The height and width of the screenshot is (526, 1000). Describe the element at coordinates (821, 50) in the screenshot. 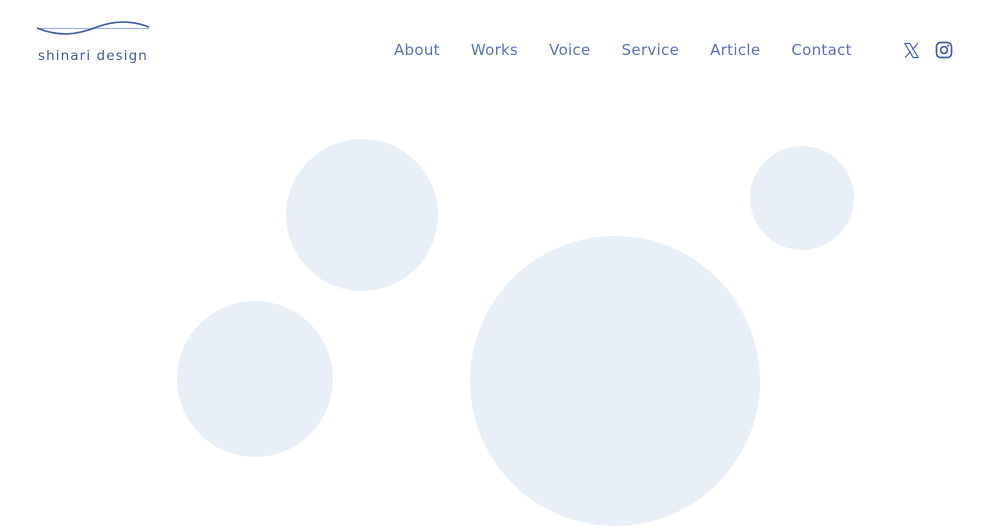

I see `nav-contact: Contact` at that location.